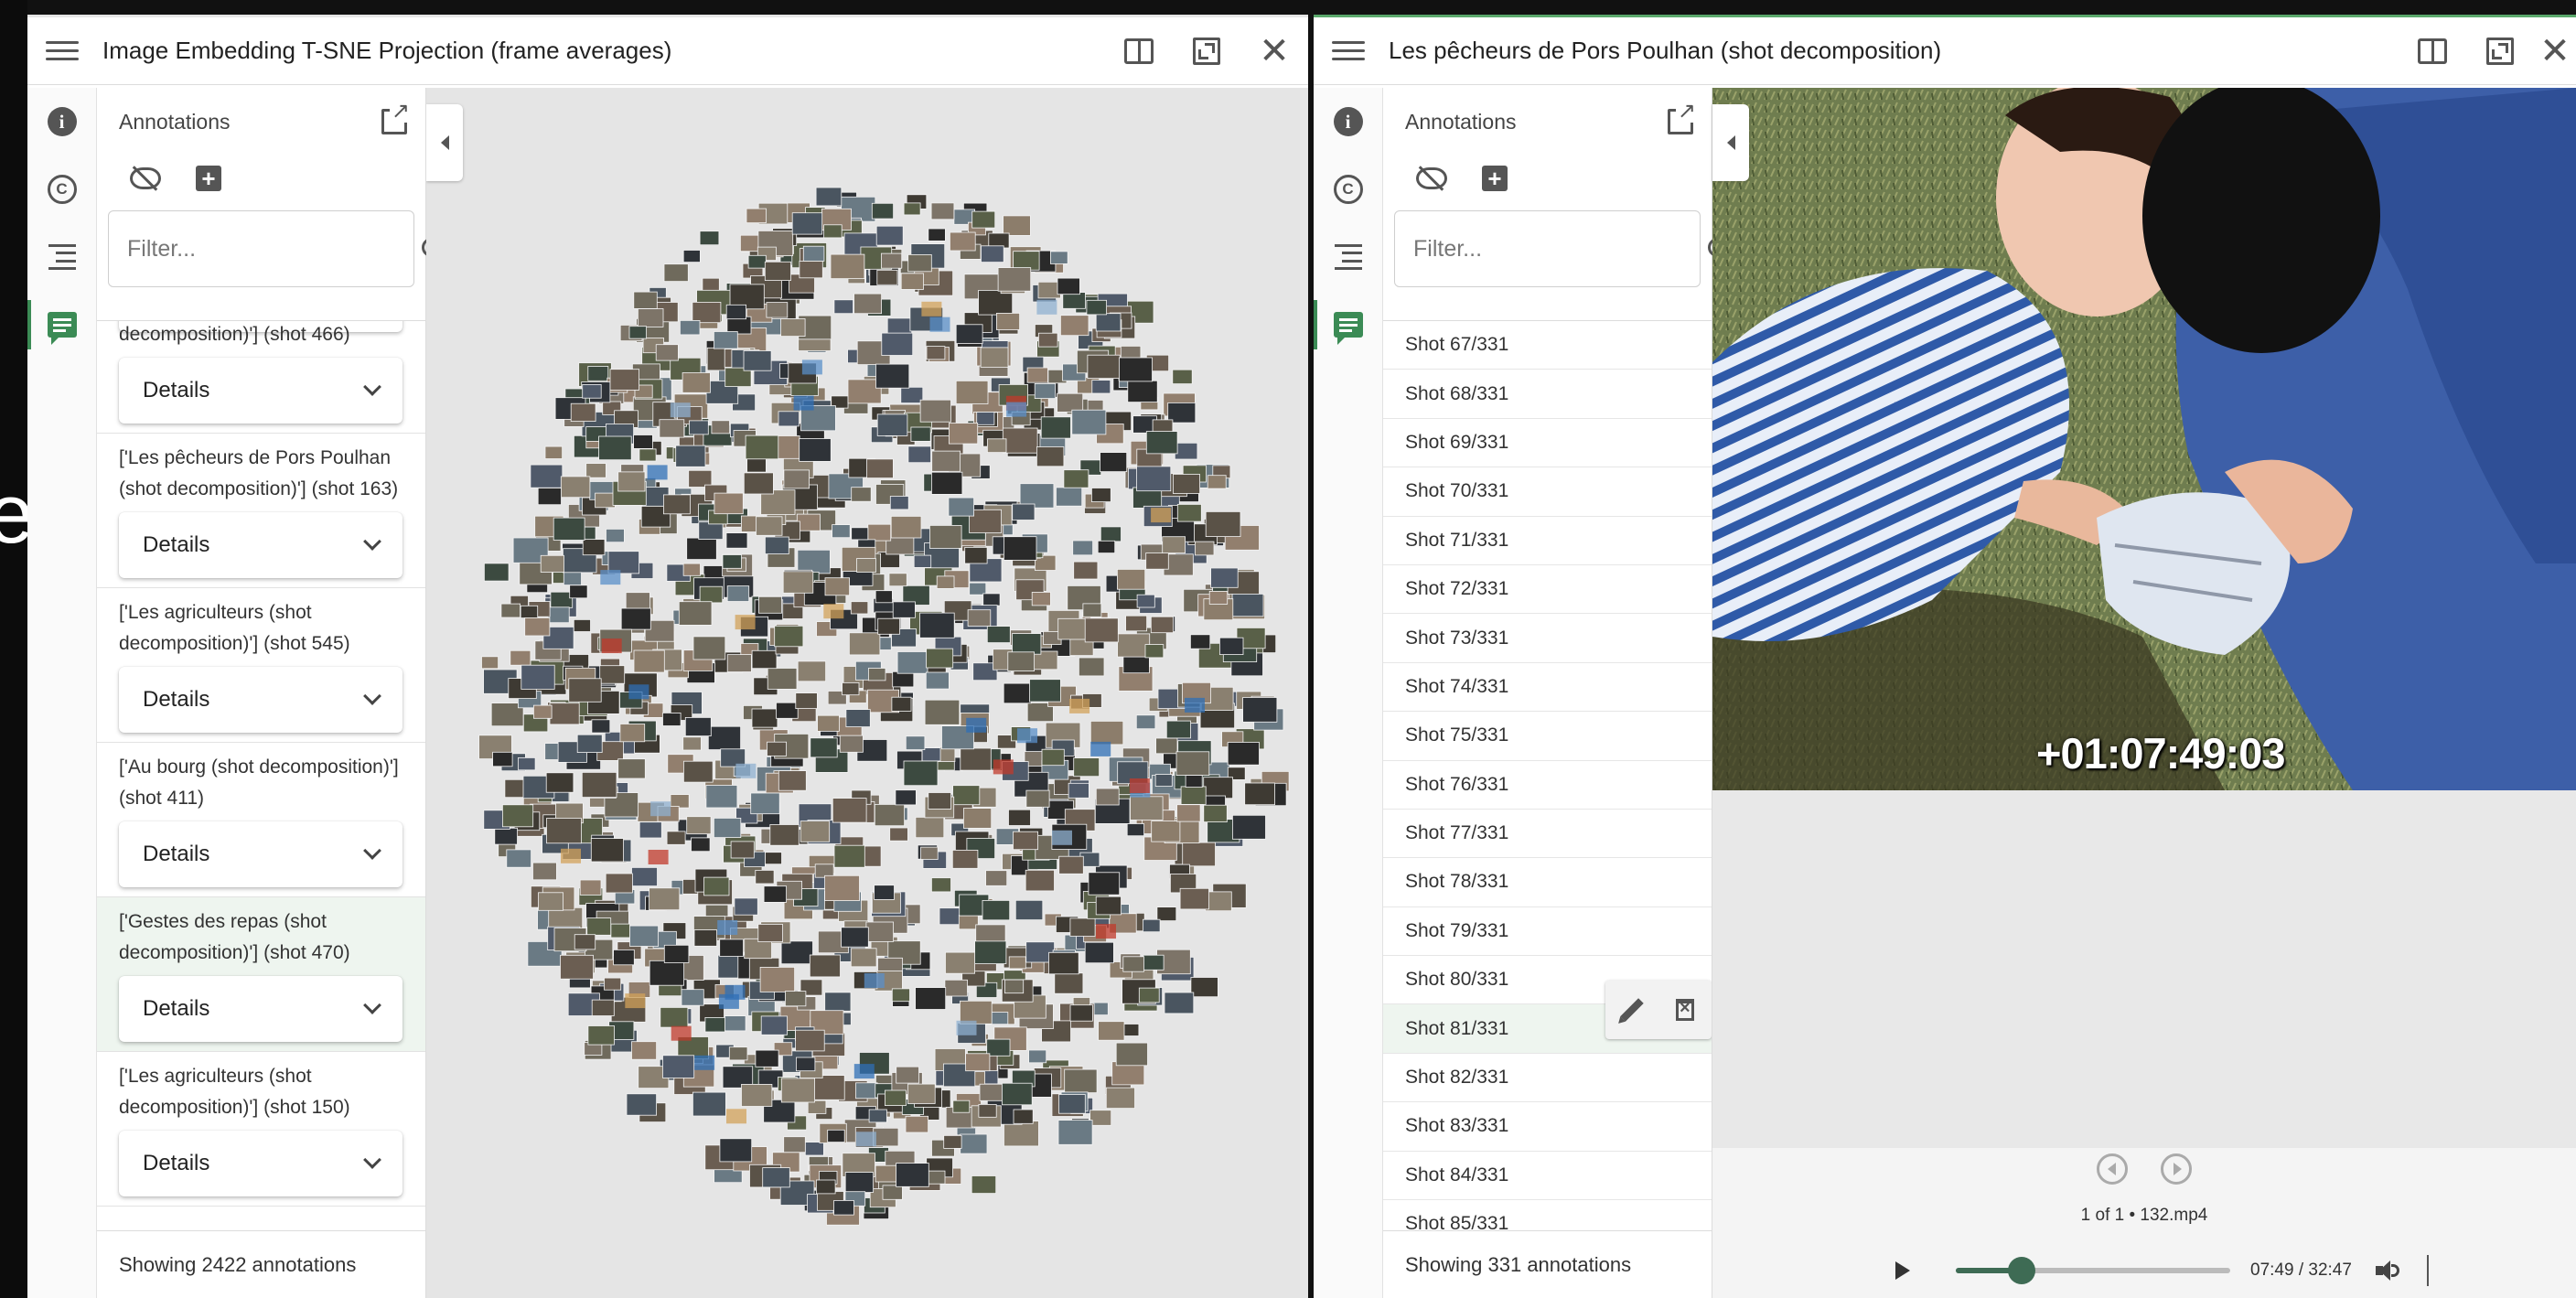 The image size is (2576, 1298). Describe the element at coordinates (2093, 1270) in the screenshot. I see `seek-slider` at that location.